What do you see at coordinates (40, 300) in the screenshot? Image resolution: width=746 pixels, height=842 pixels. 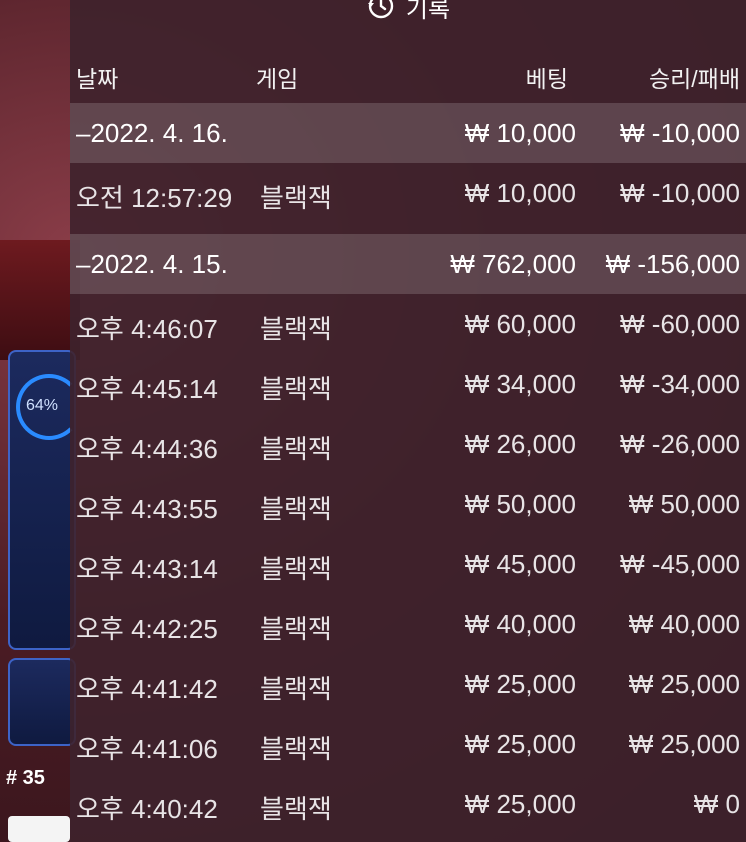 I see `game-table` at bounding box center [40, 300].